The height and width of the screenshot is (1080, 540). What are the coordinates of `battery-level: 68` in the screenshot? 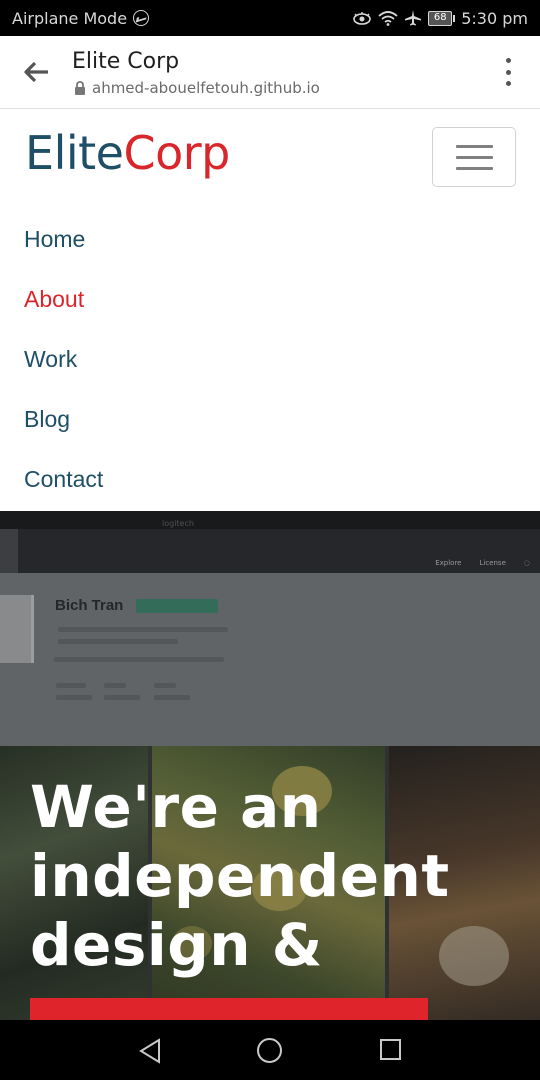 It's located at (440, 18).